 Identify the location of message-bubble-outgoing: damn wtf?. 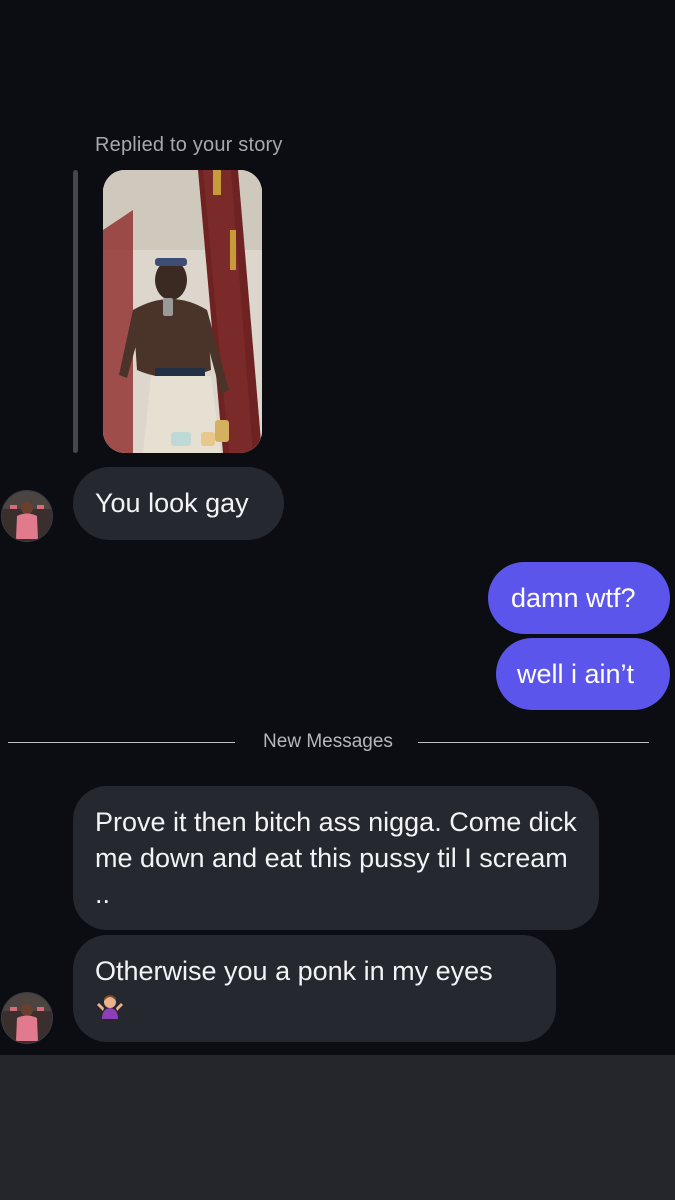
(579, 598).